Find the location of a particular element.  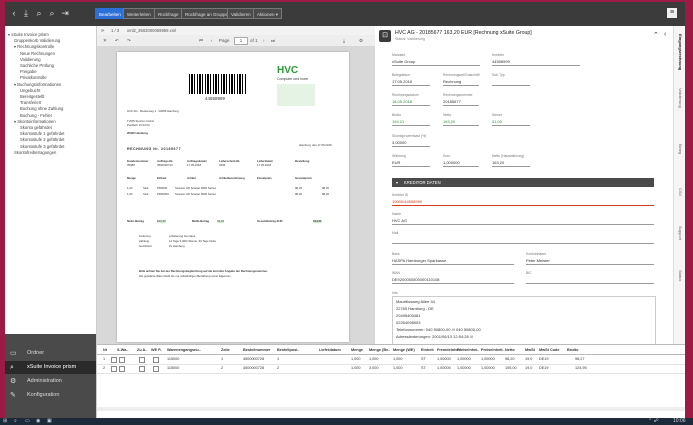

sidebar-nav-item: ⌕ xSuite Invoice prism is located at coordinates (50, 367).